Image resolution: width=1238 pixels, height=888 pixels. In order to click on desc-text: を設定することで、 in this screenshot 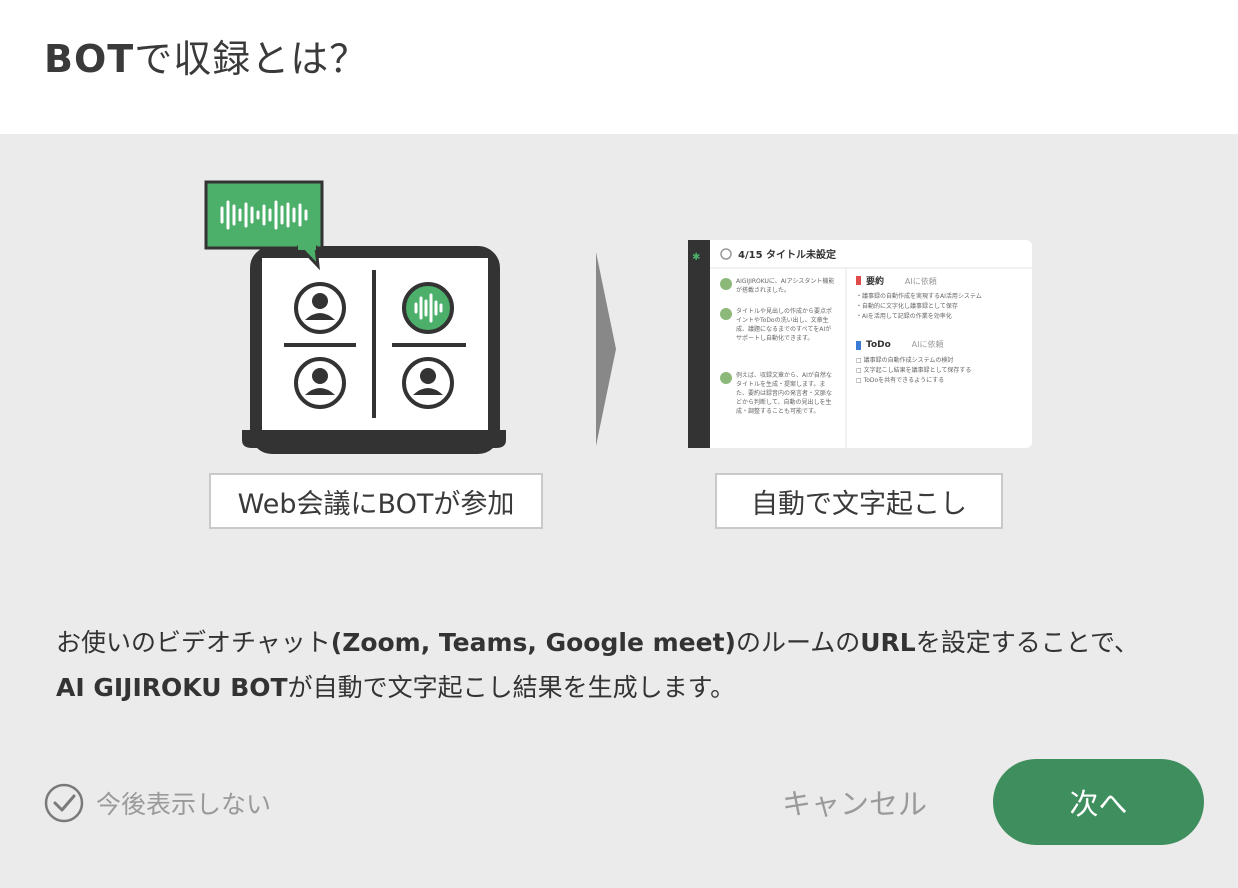, I will do `click(1027, 642)`.